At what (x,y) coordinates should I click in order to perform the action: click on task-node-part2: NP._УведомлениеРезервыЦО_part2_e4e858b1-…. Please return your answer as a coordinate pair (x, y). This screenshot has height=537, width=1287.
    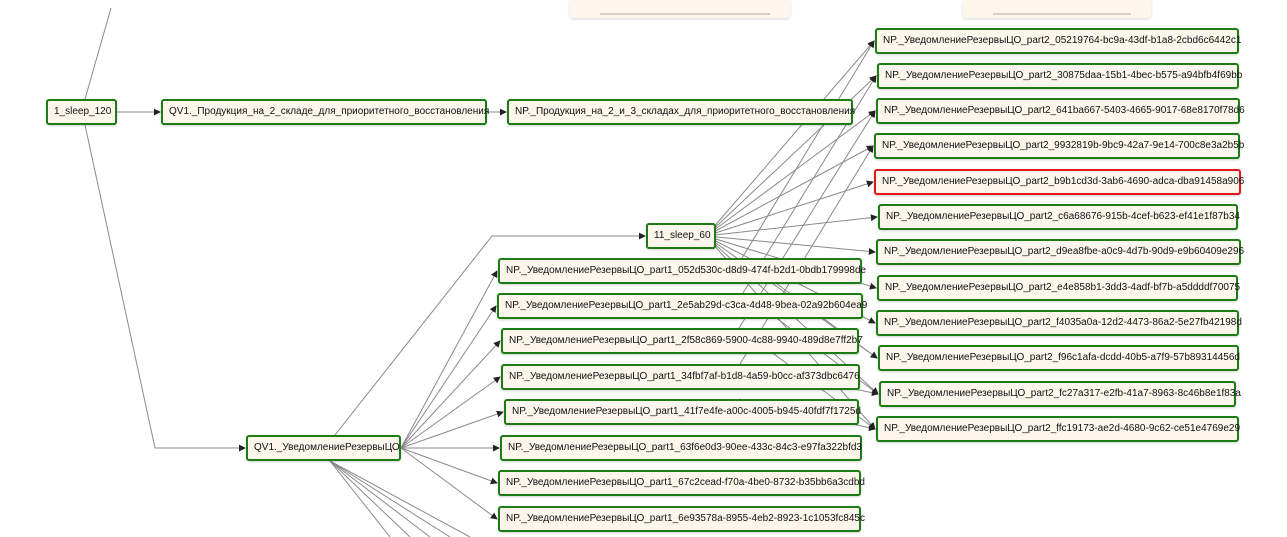
    Looking at the image, I should click on (1058, 288).